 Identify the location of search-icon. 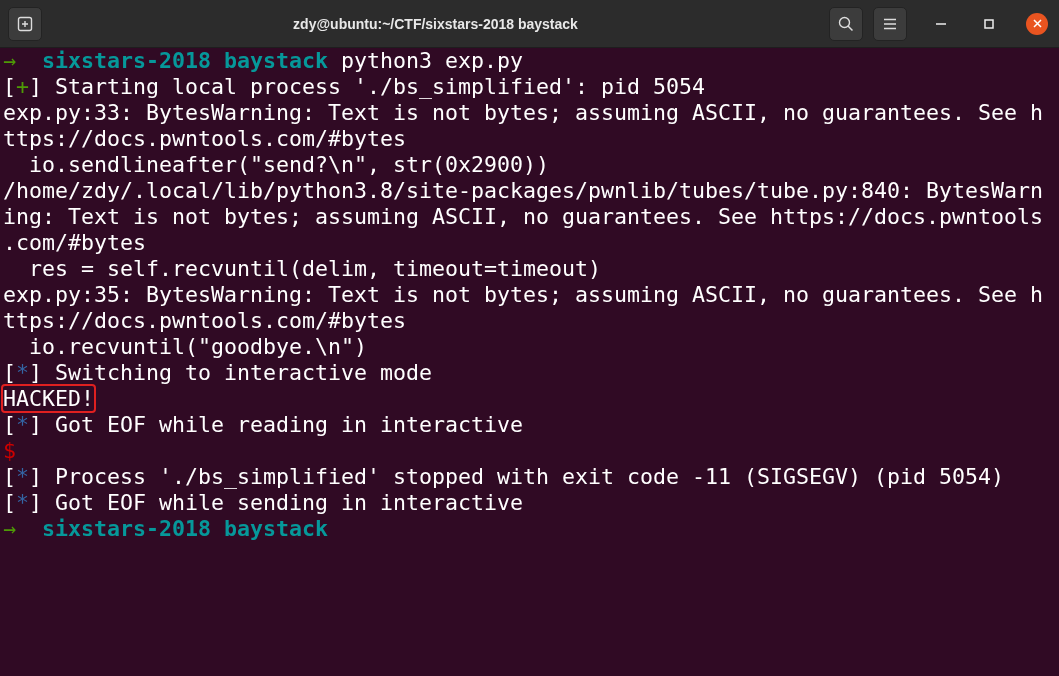
(846, 23).